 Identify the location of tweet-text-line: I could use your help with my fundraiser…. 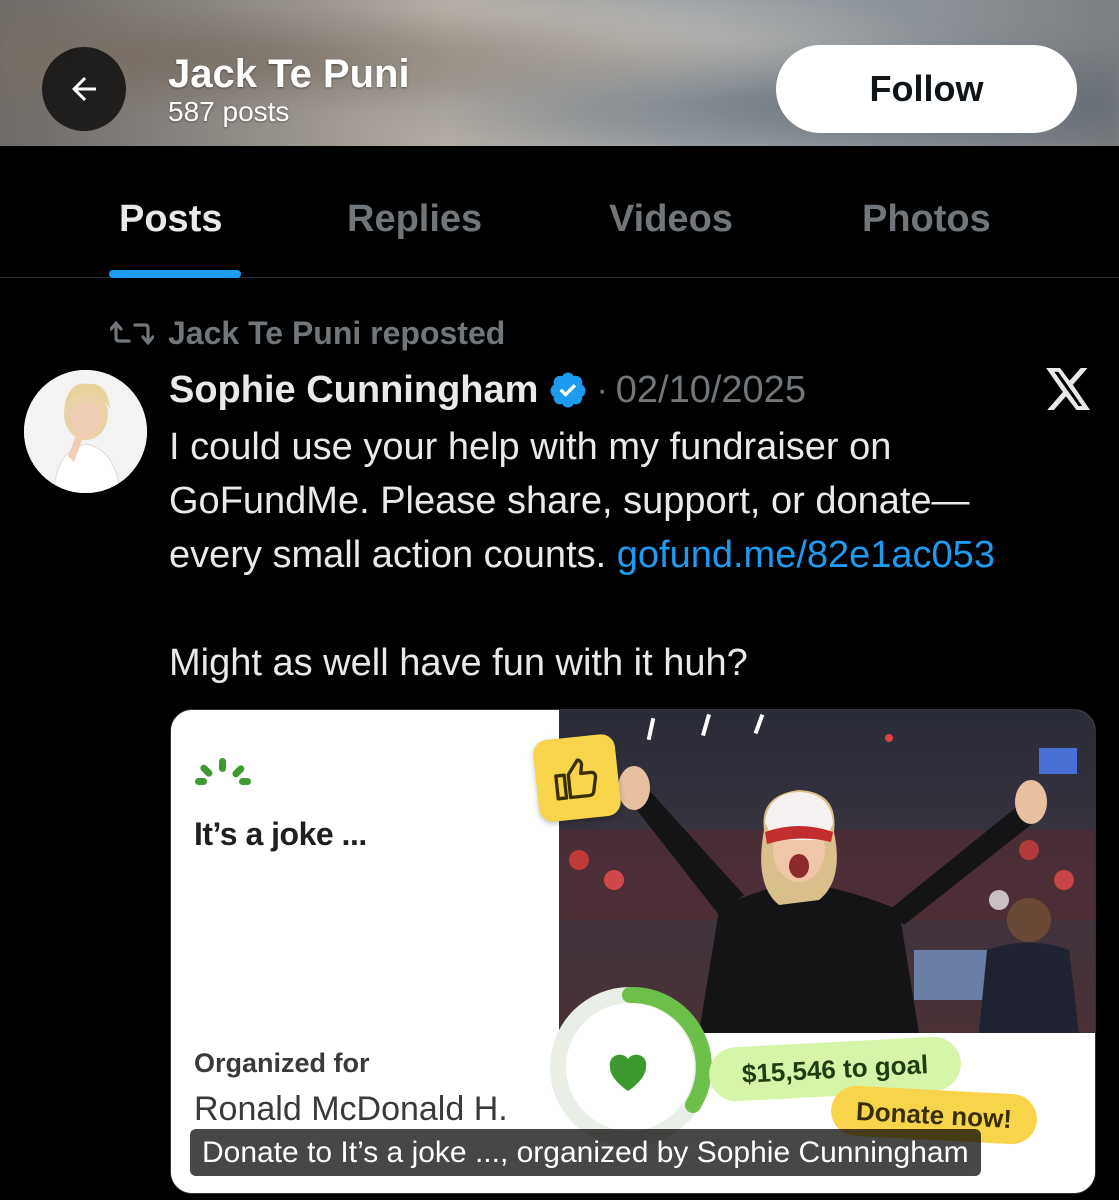
(530, 447).